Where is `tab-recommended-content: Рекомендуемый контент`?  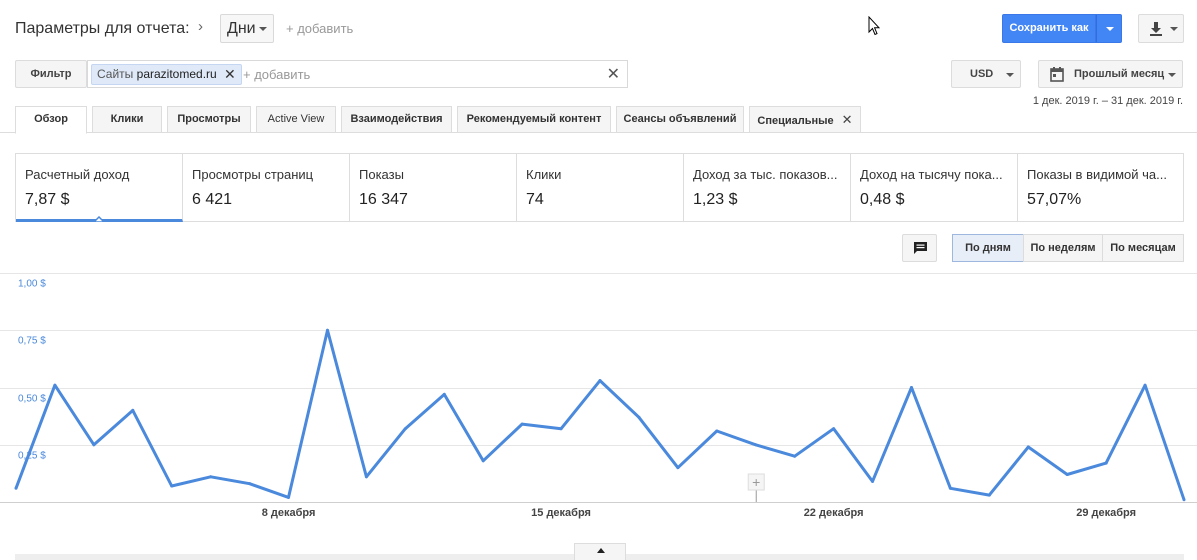 tab-recommended-content: Рекомендуемый контент is located at coordinates (534, 119).